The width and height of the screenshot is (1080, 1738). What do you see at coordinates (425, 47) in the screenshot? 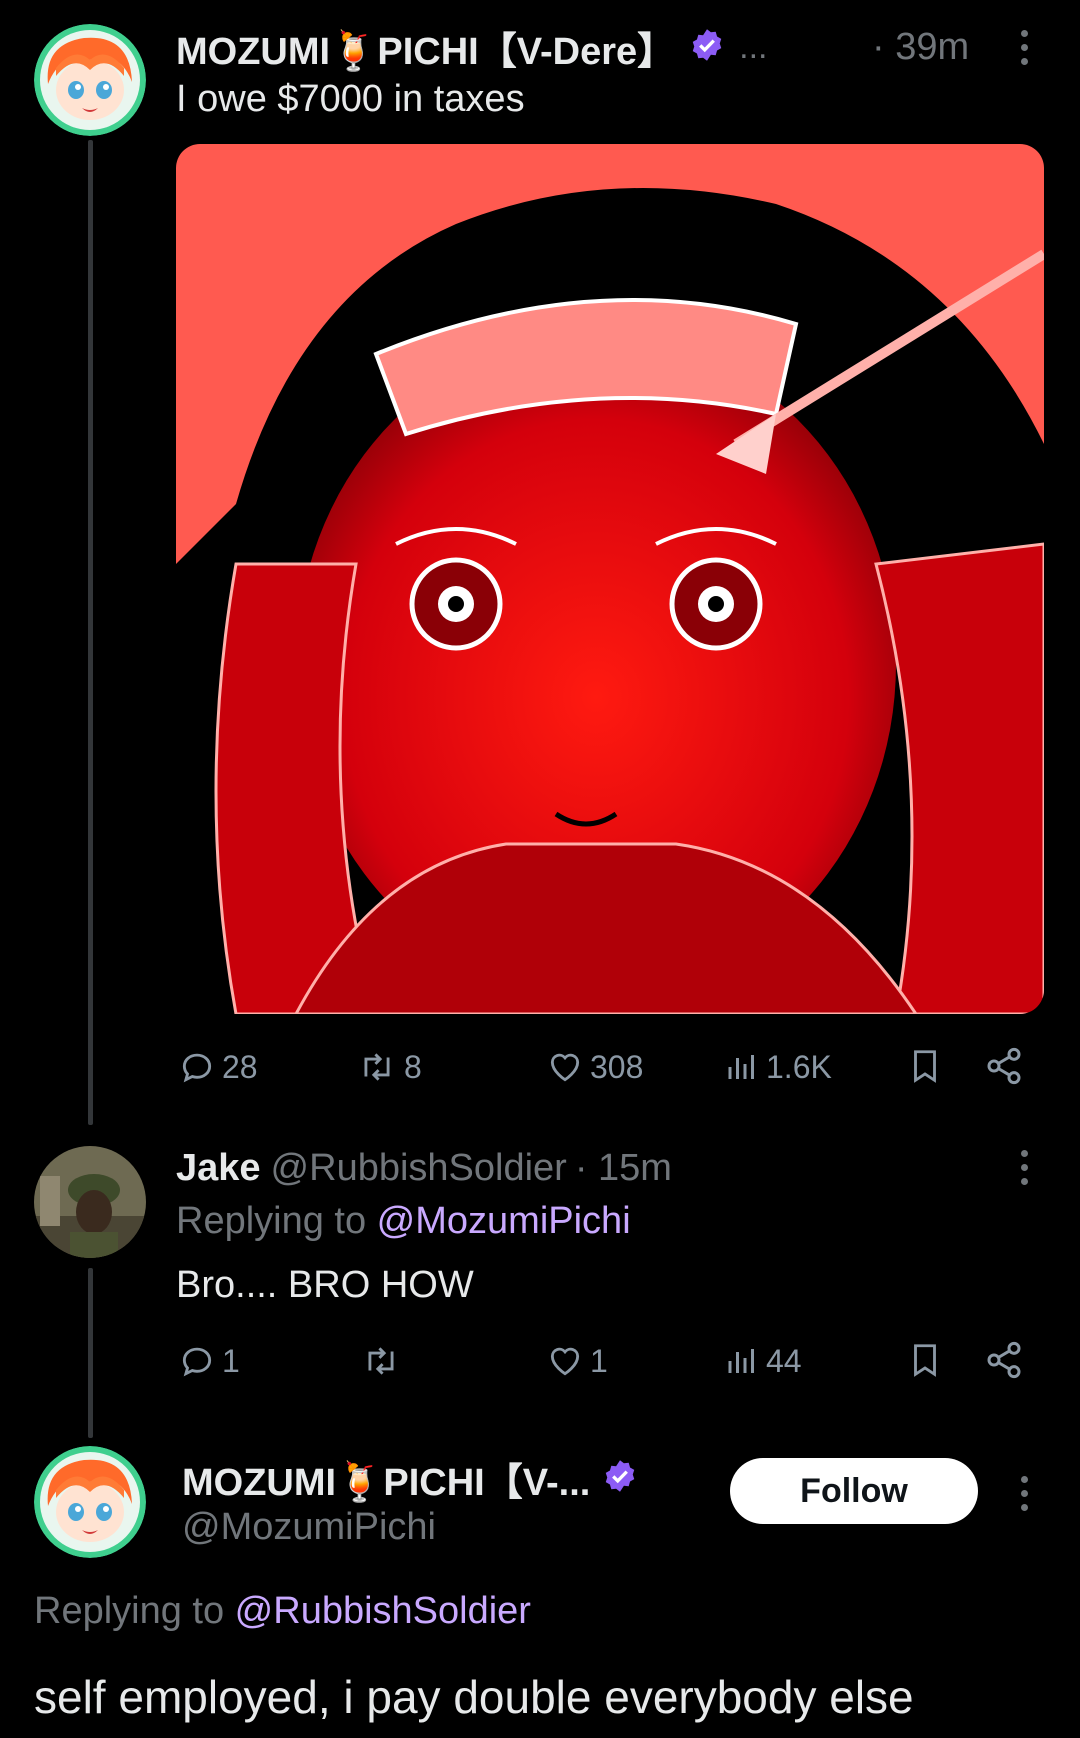
I see `display-name: MOZUMI🍹PICHI【V-Dere】` at bounding box center [425, 47].